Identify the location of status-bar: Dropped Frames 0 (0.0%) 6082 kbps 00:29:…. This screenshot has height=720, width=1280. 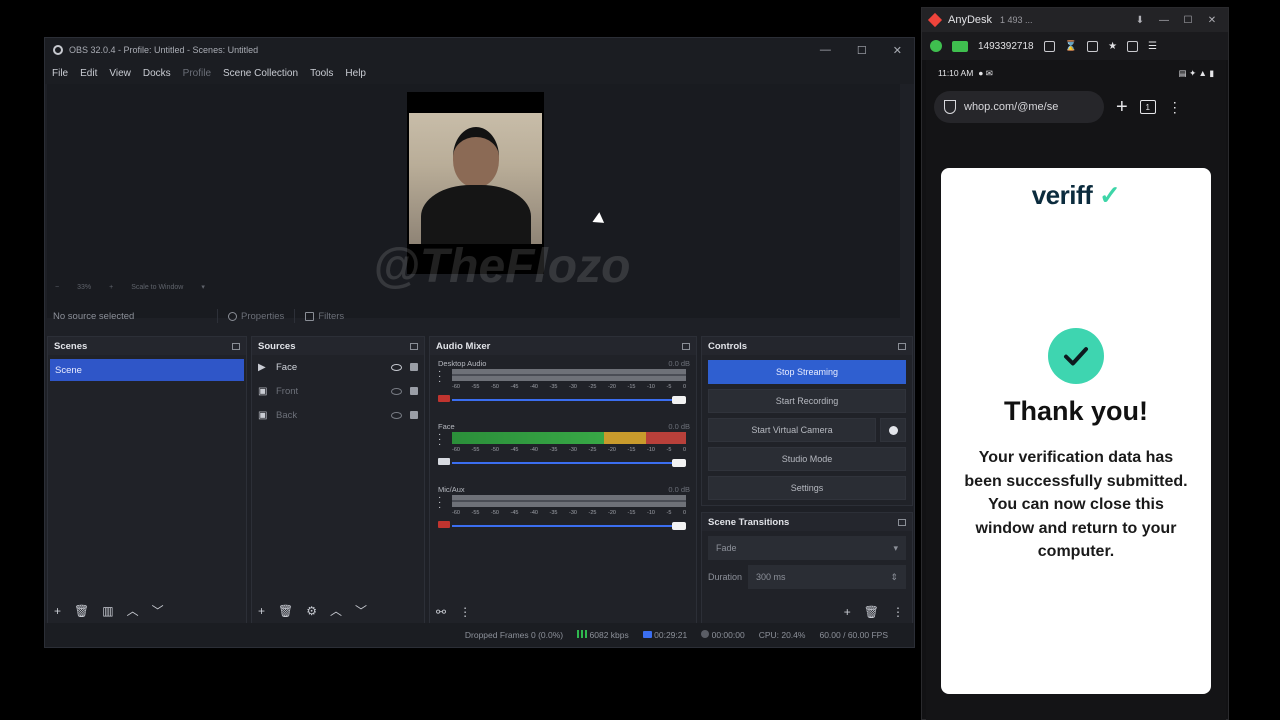
(479, 635).